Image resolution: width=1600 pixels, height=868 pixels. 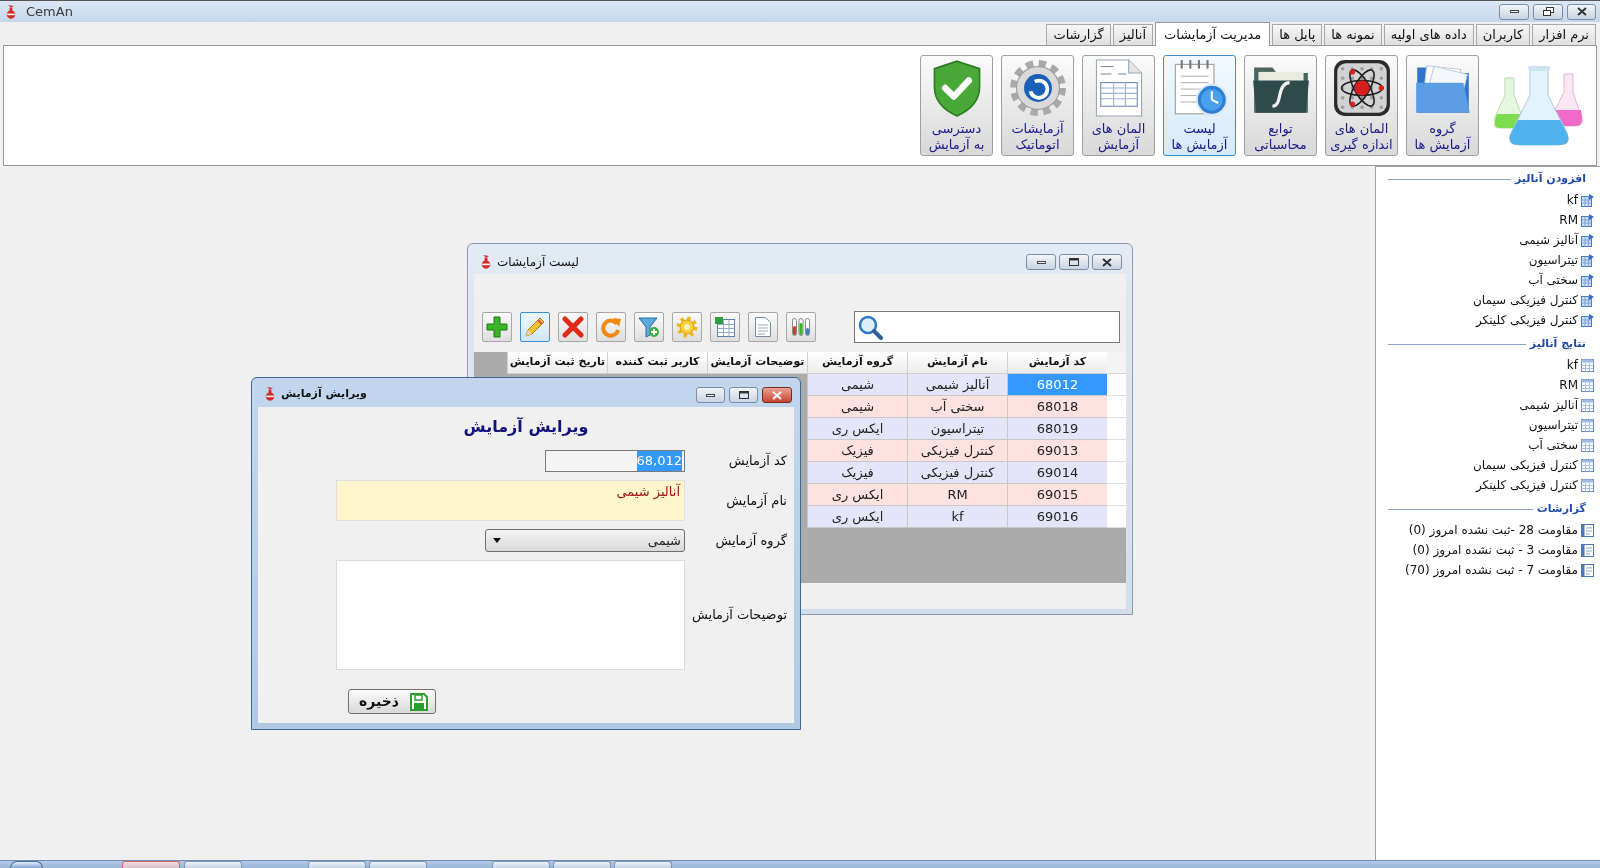 What do you see at coordinates (1118, 105) in the screenshot?
I see `ribbon-button: المان های آزمایش` at bounding box center [1118, 105].